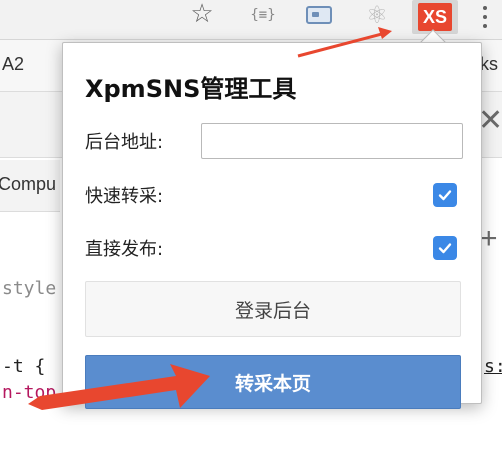  I want to click on inspector-box-icon, so click(319, 15).